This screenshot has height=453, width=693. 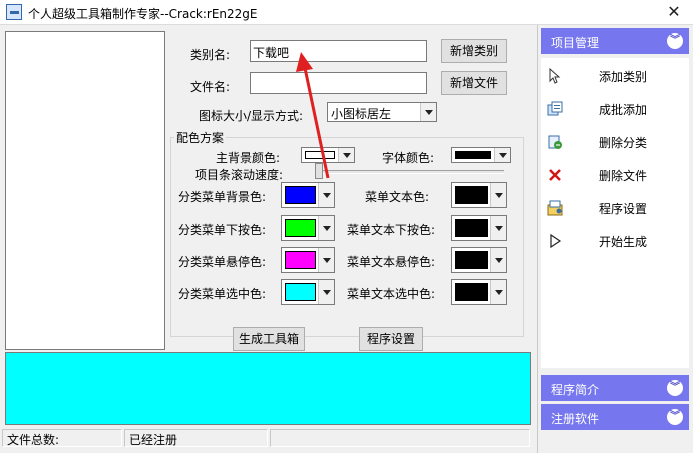 What do you see at coordinates (400, 438) in the screenshot?
I see `status-empty-cell` at bounding box center [400, 438].